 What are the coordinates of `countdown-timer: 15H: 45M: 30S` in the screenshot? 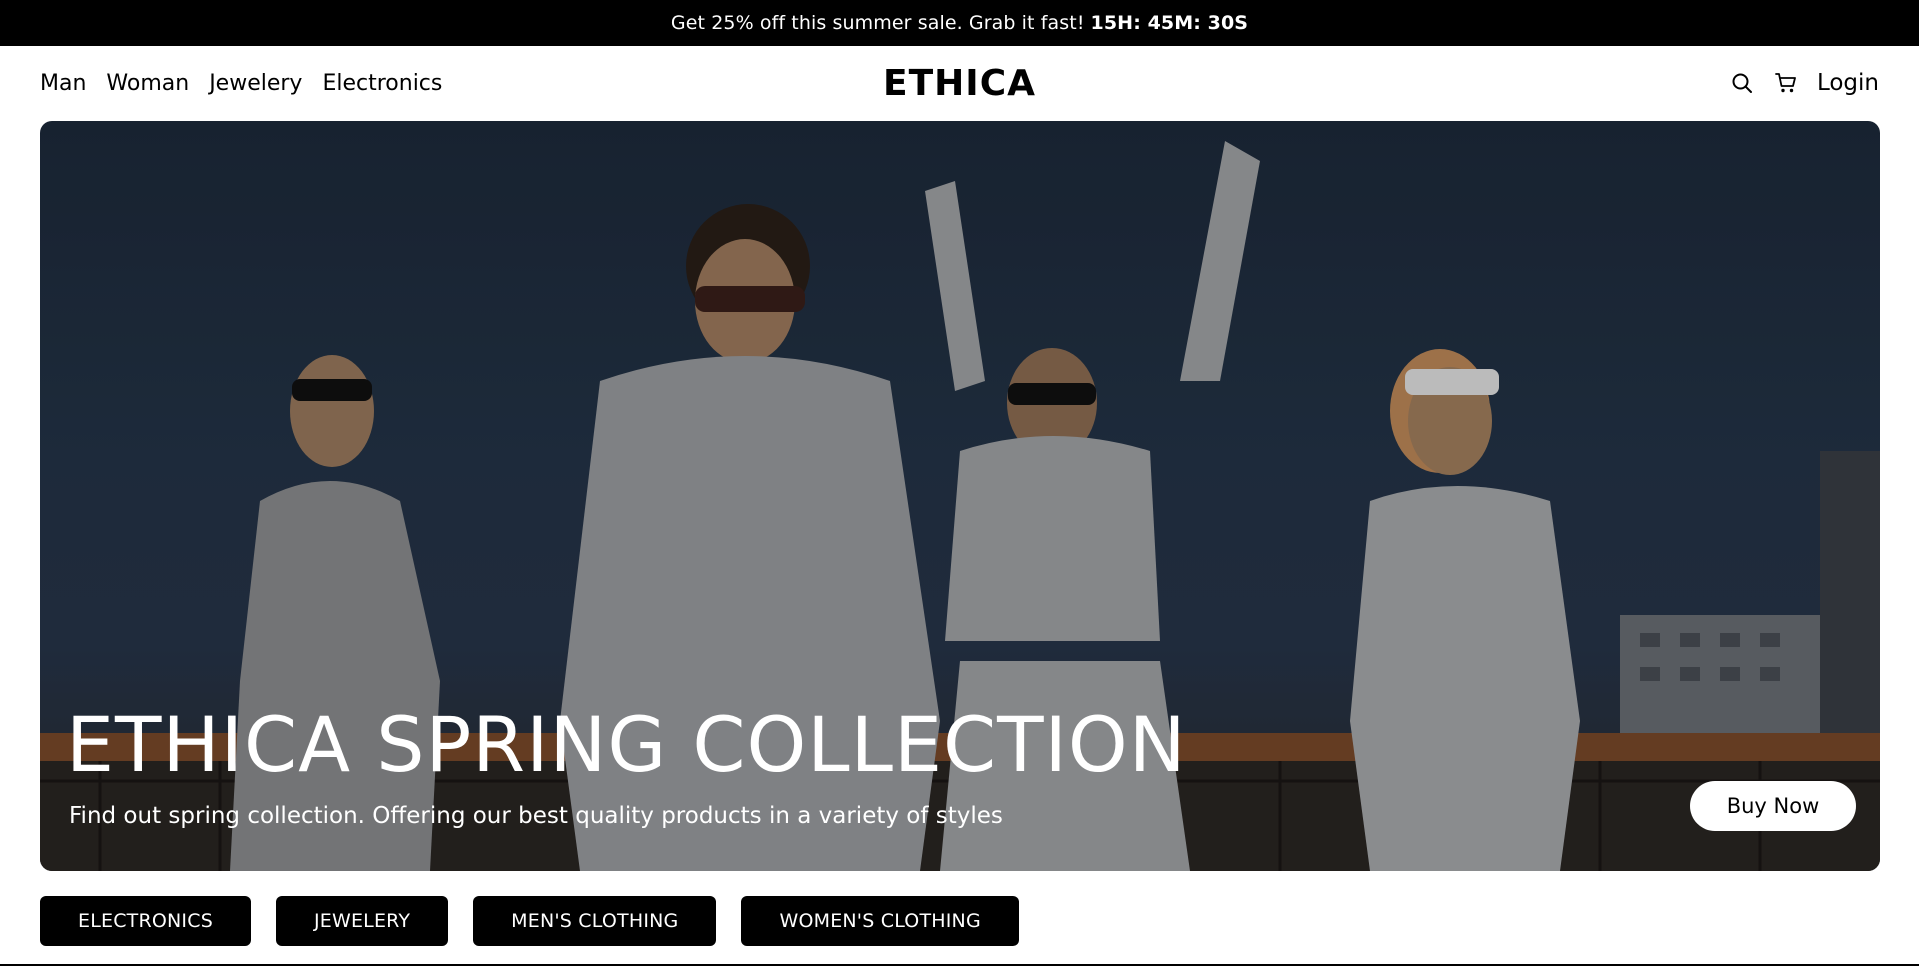 It's located at (1169, 23).